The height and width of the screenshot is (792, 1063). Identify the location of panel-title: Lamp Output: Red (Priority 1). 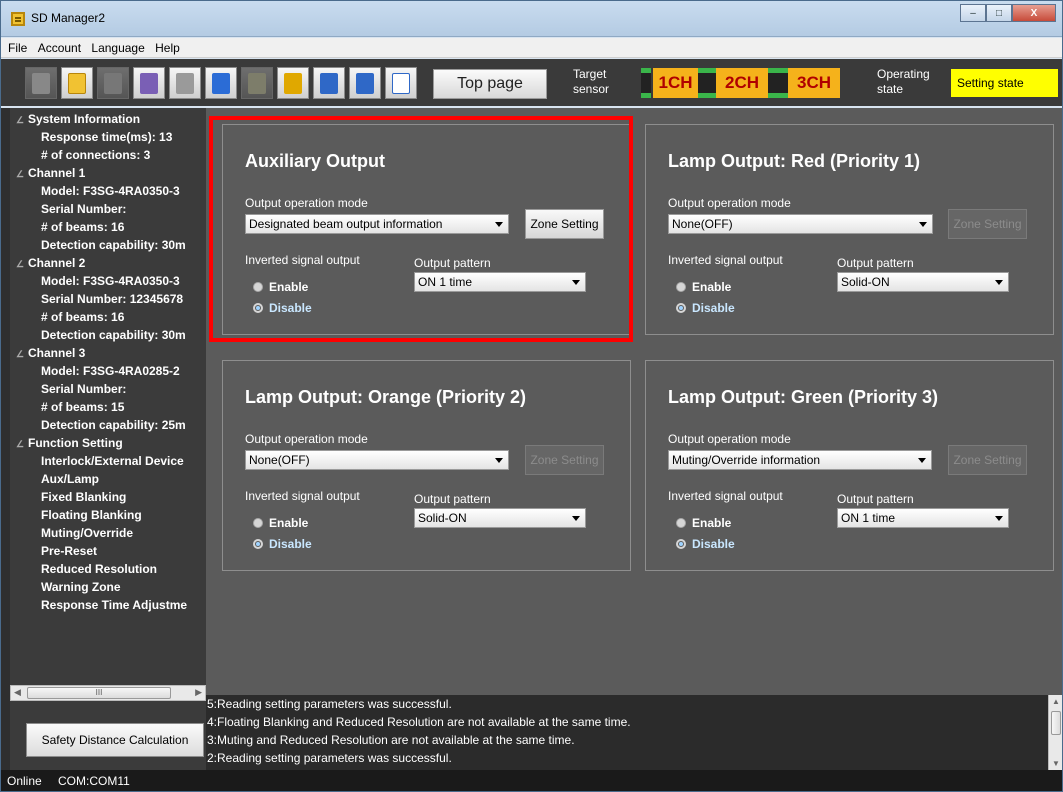
(794, 161).